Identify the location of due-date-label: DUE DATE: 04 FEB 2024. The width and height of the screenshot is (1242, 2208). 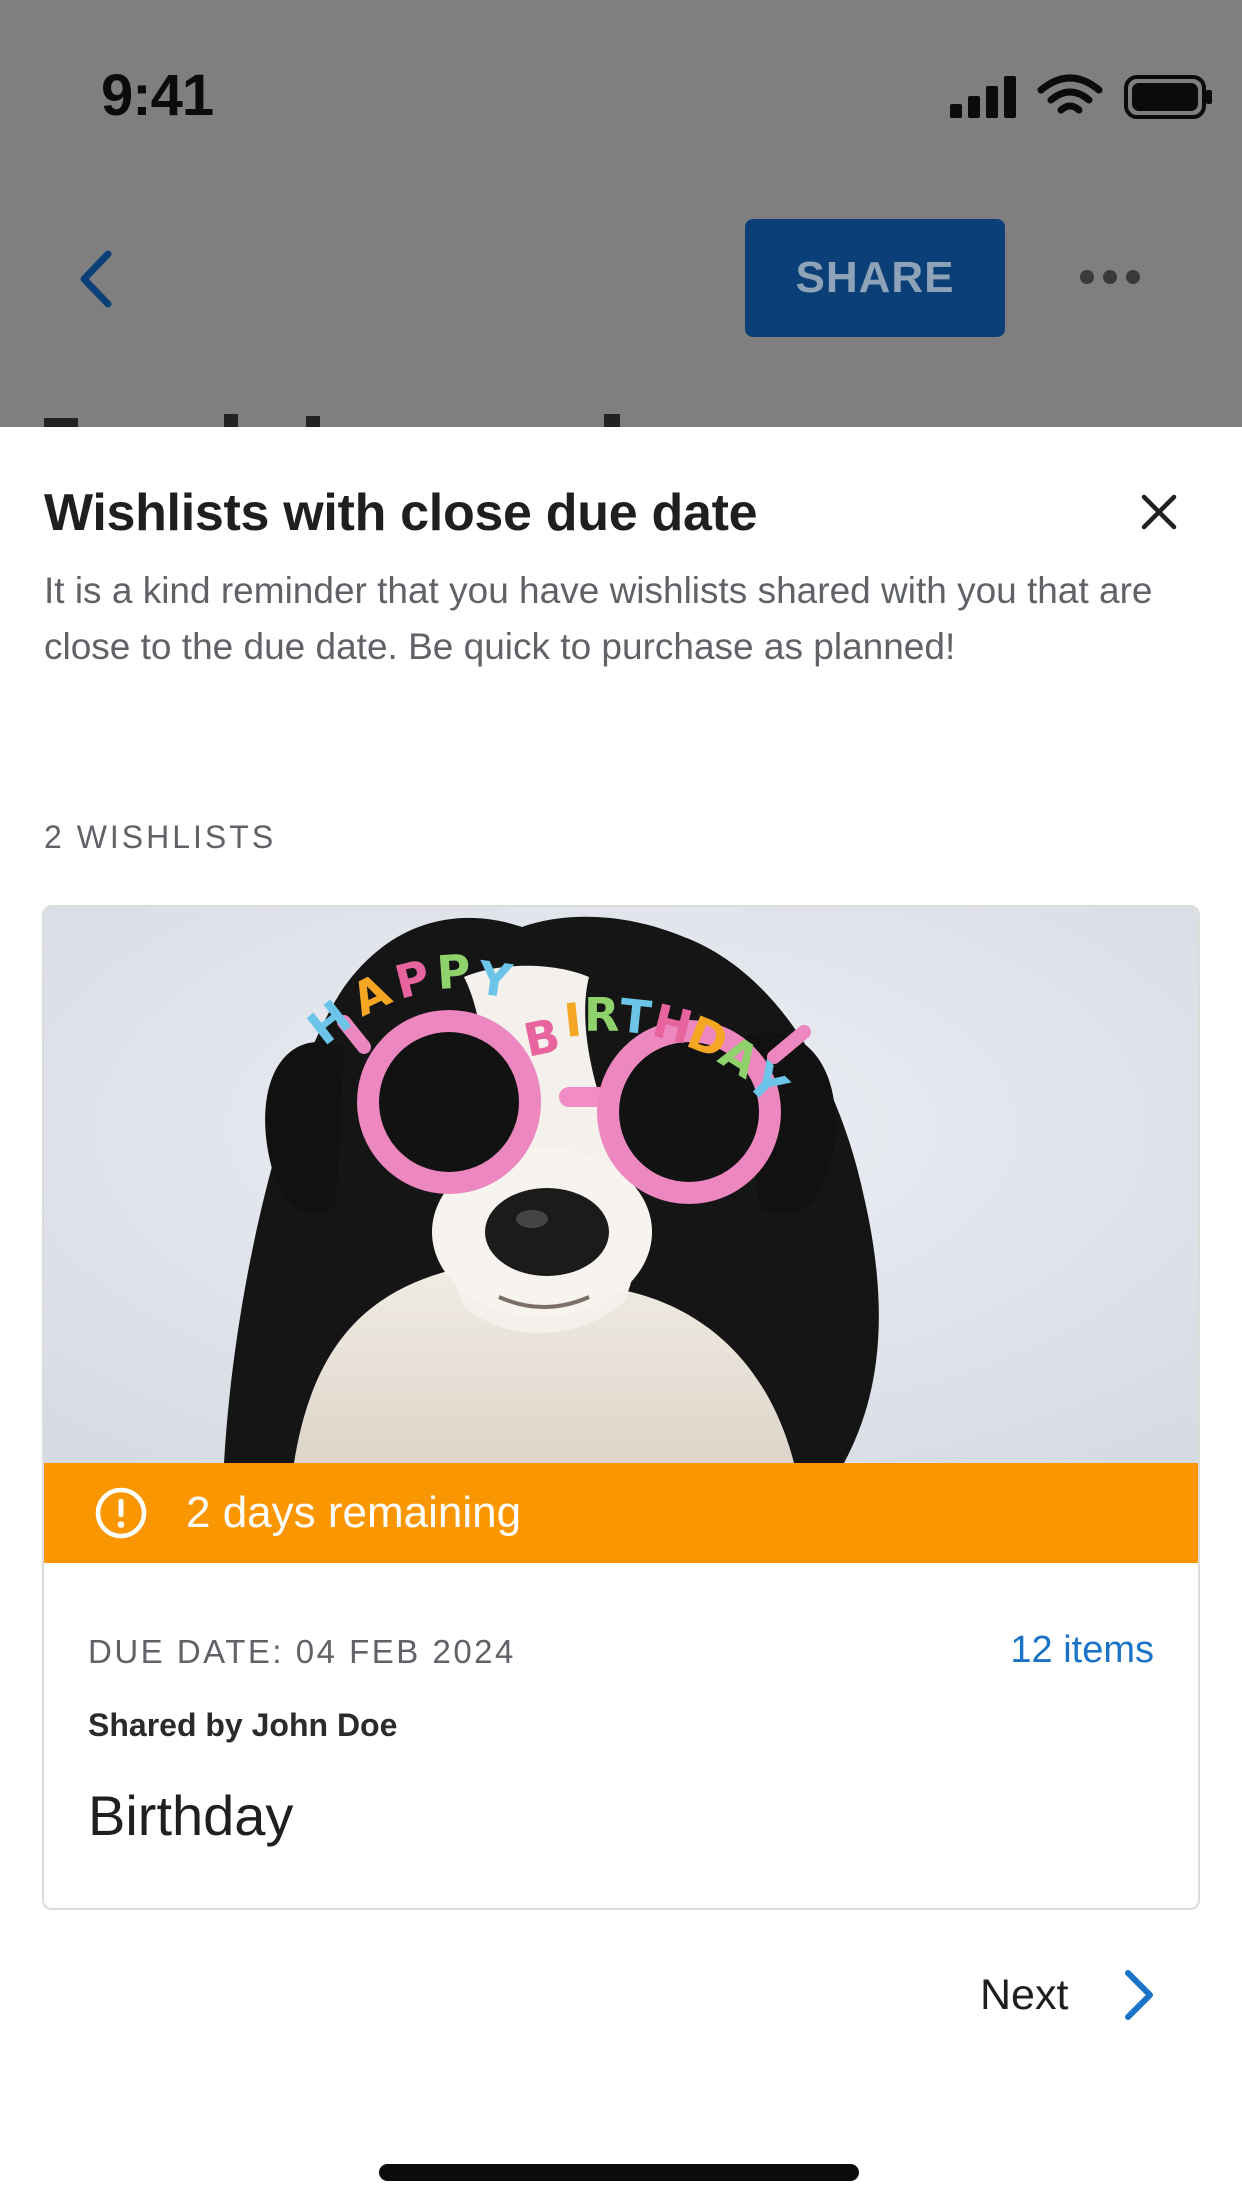
(302, 1651).